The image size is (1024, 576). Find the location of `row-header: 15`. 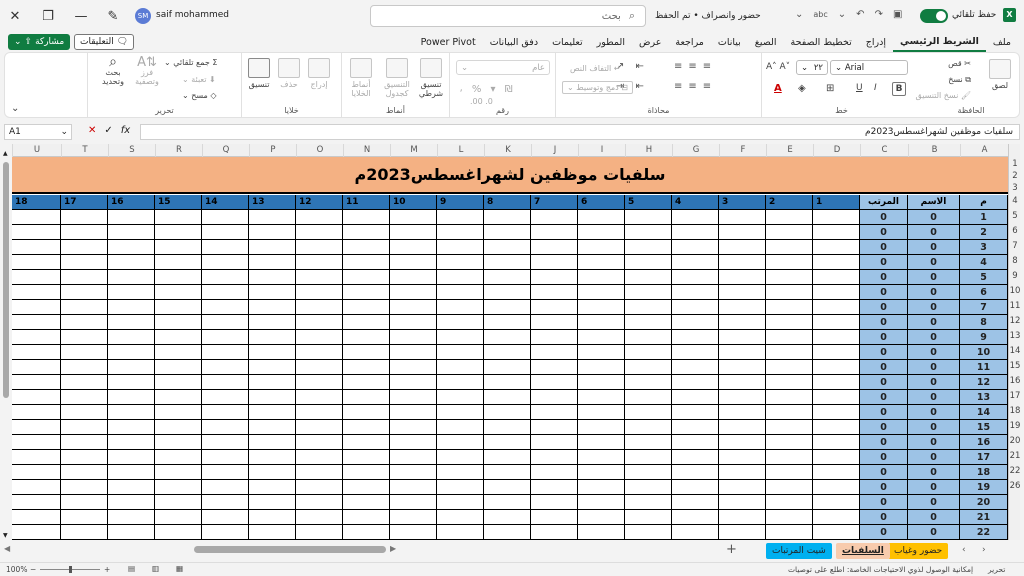

row-header: 15 is located at coordinates (1014, 366).